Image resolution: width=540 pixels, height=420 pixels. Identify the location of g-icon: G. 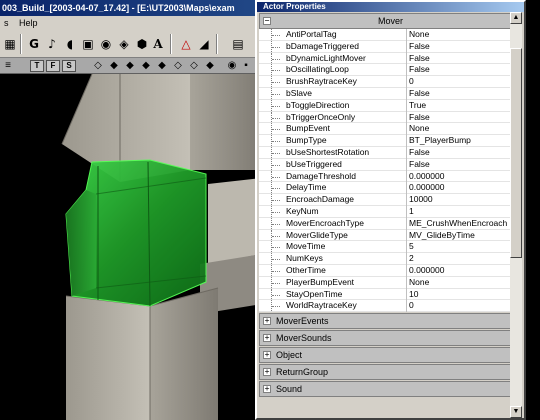
(34, 44).